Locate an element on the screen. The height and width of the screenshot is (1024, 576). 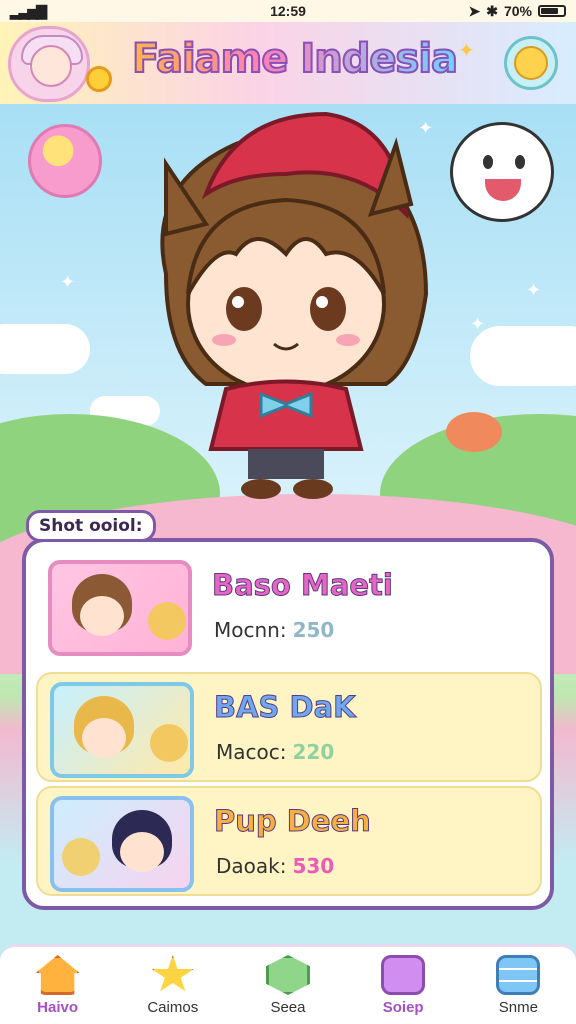
layers-icon is located at coordinates (518, 975).